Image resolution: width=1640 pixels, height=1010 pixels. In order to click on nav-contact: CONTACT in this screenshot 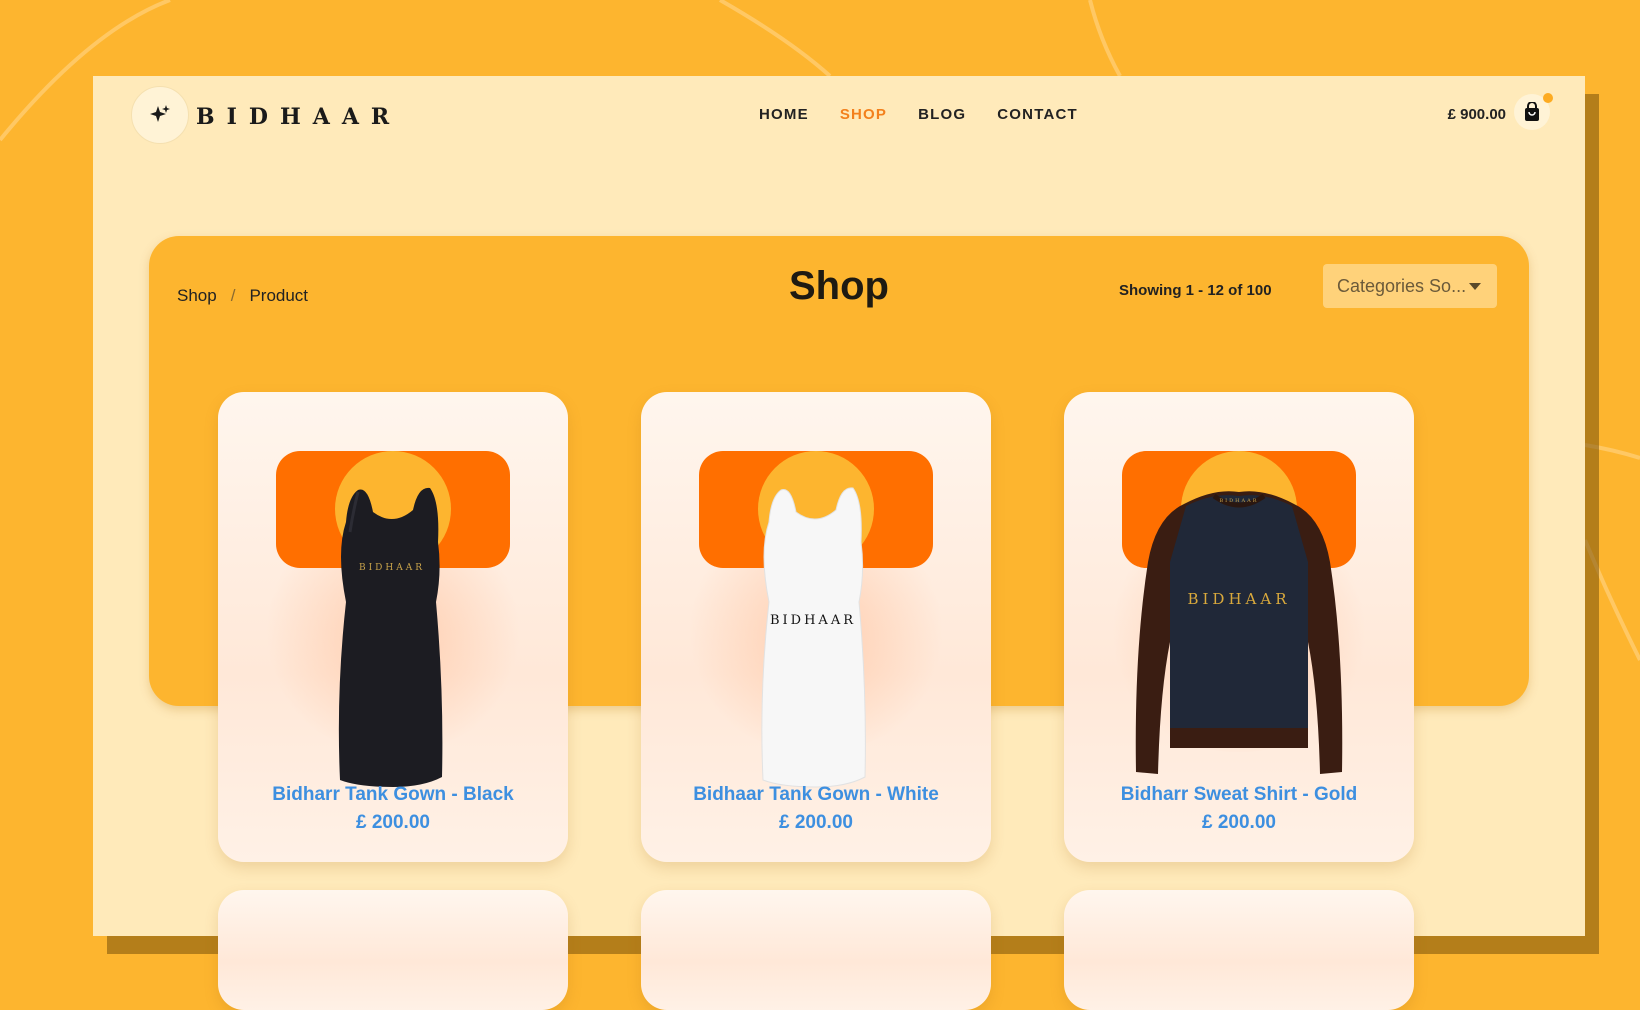, I will do `click(1037, 114)`.